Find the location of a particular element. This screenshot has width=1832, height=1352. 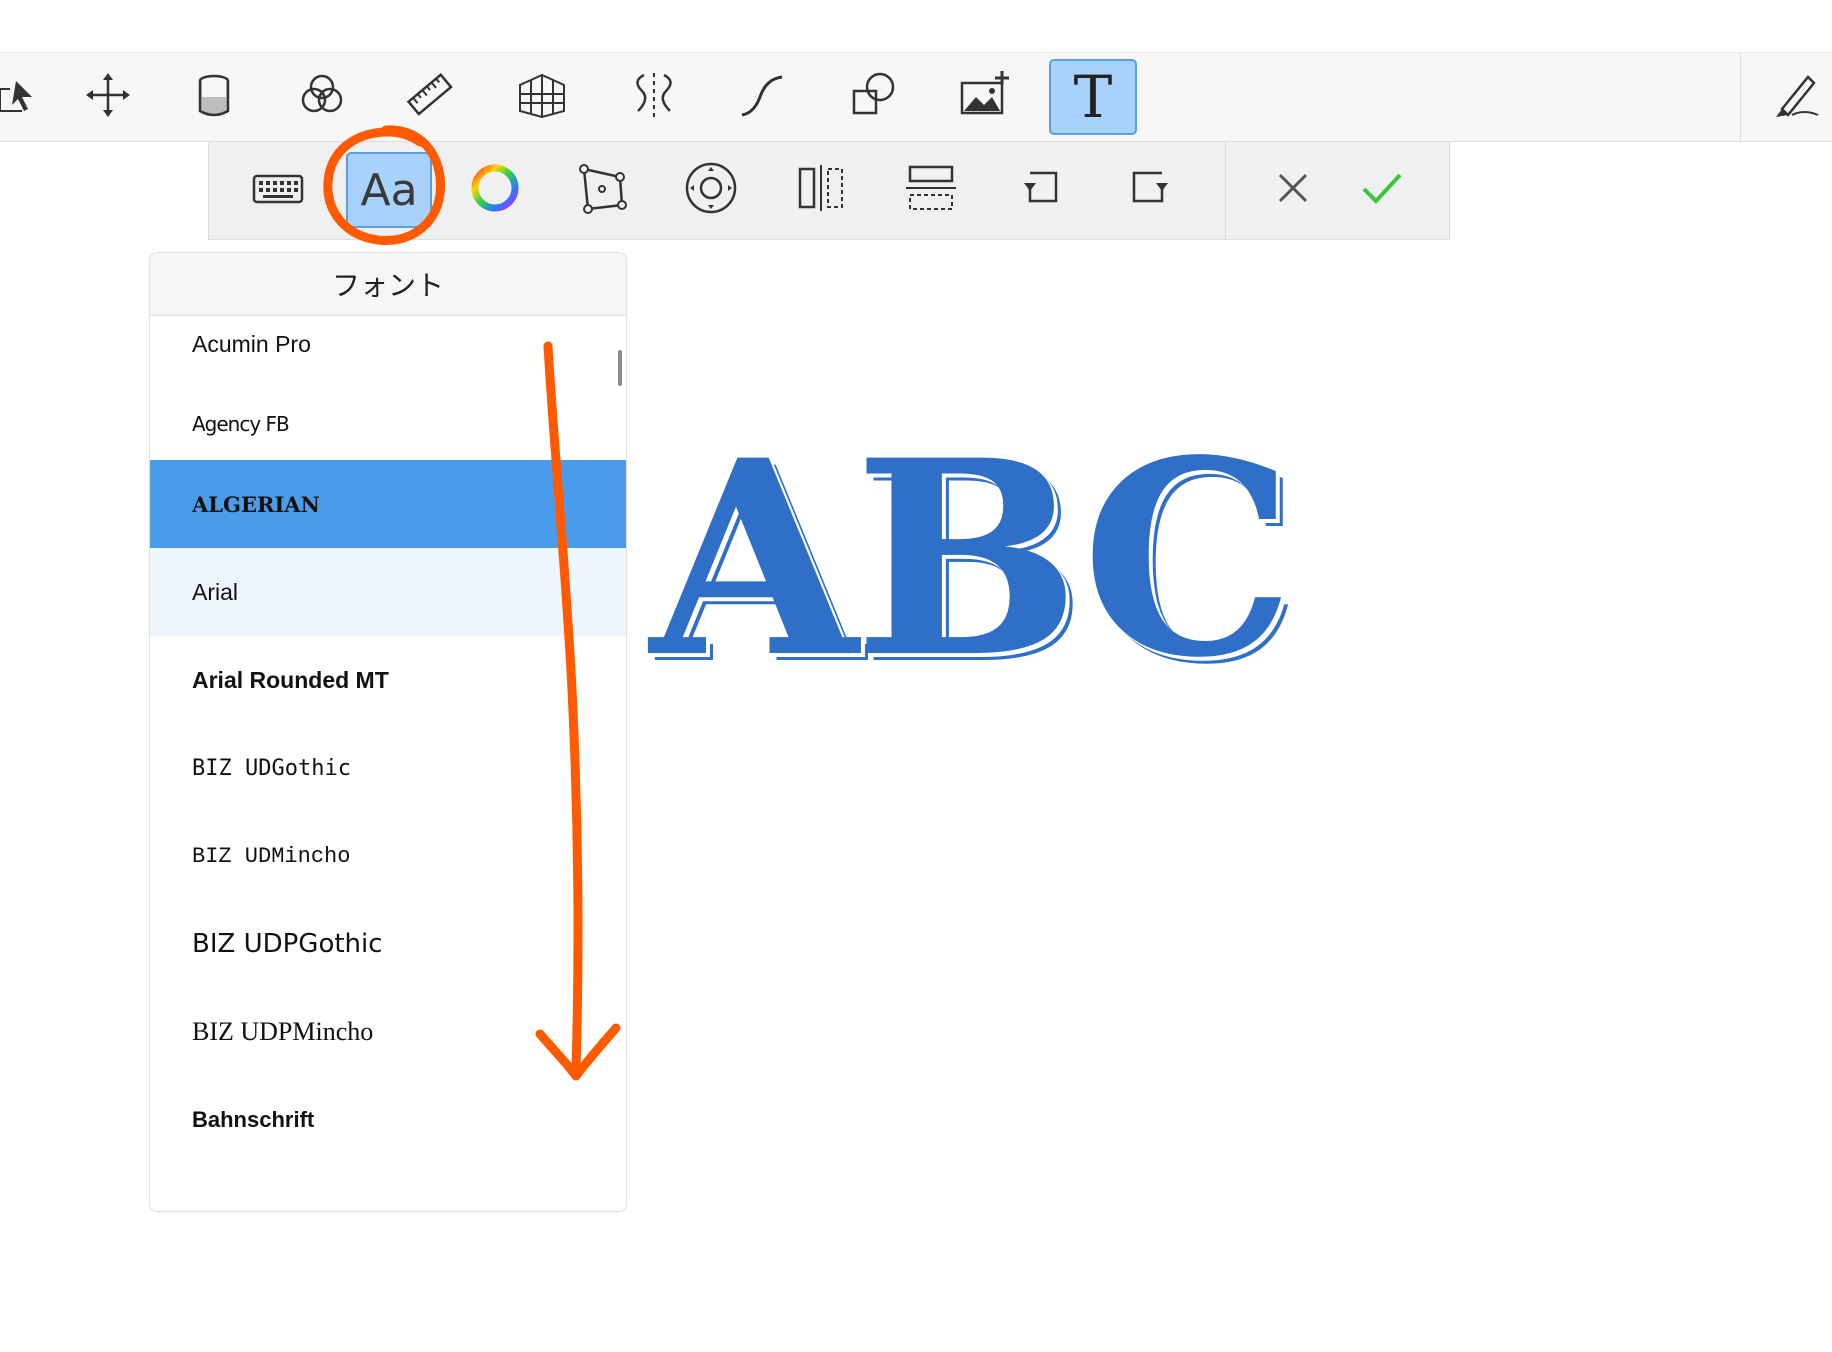

font-item-label: BIZ UDPGothic is located at coordinates (287, 944).